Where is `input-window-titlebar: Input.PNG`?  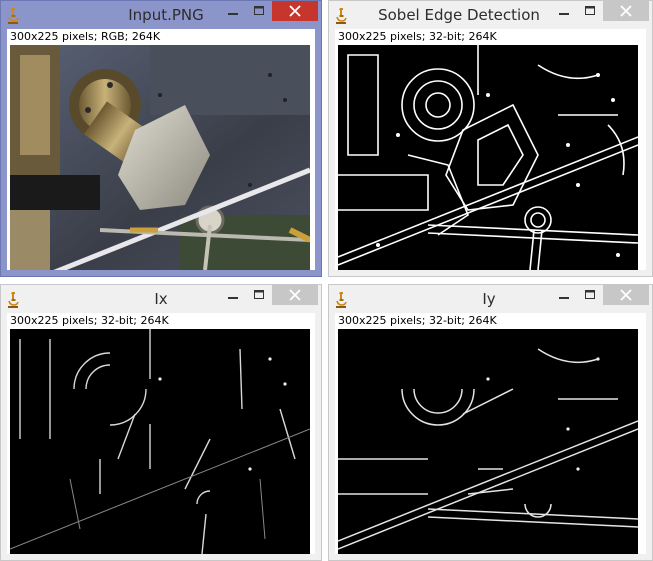 input-window-titlebar: Input.PNG is located at coordinates (161, 15).